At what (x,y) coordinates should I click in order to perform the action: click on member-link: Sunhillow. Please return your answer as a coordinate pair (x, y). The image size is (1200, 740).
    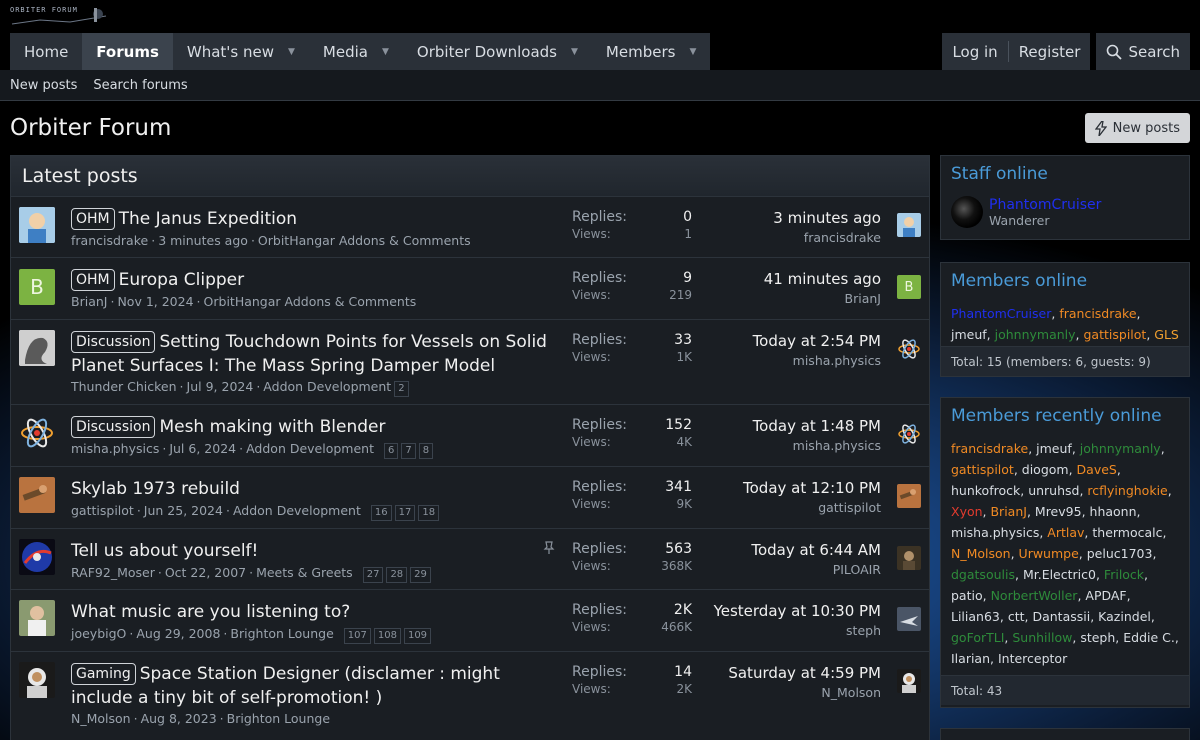
    Looking at the image, I should click on (1042, 637).